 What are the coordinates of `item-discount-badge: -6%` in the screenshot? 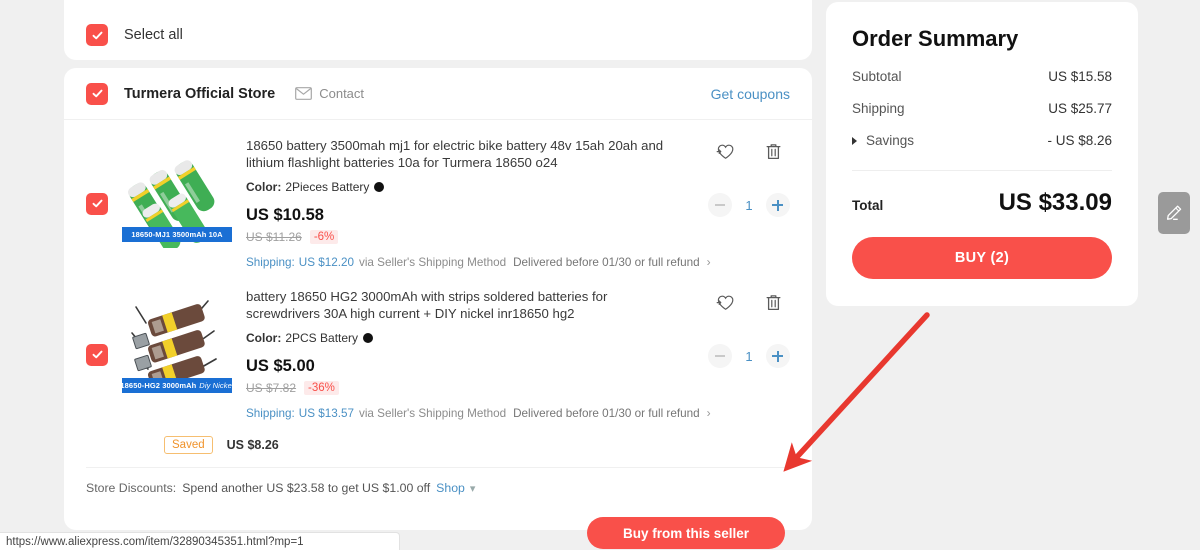 It's located at (324, 237).